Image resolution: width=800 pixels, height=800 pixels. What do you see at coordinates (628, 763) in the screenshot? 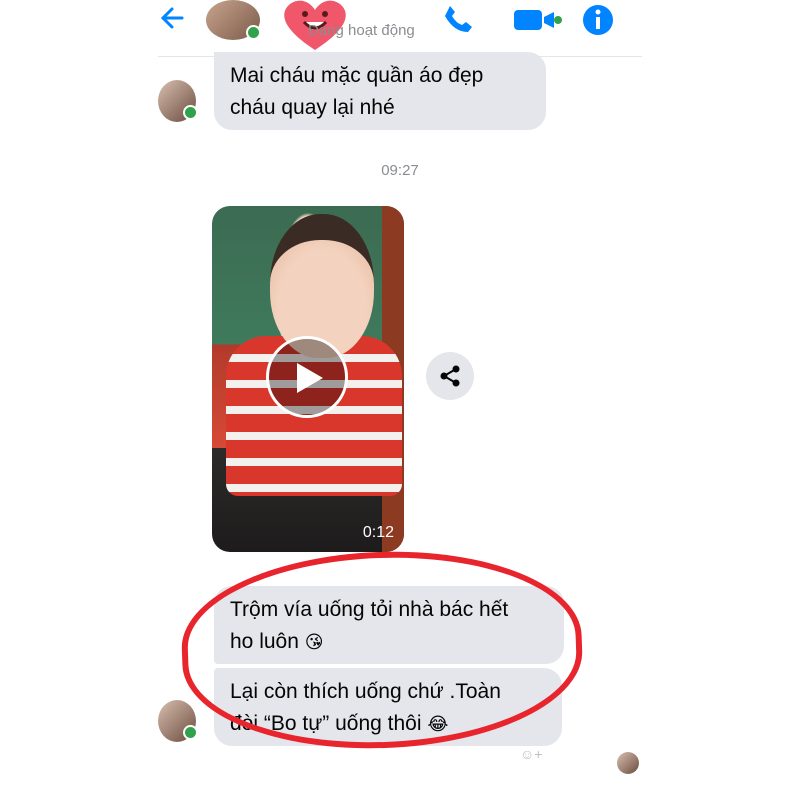
I see `seen-avatar` at bounding box center [628, 763].